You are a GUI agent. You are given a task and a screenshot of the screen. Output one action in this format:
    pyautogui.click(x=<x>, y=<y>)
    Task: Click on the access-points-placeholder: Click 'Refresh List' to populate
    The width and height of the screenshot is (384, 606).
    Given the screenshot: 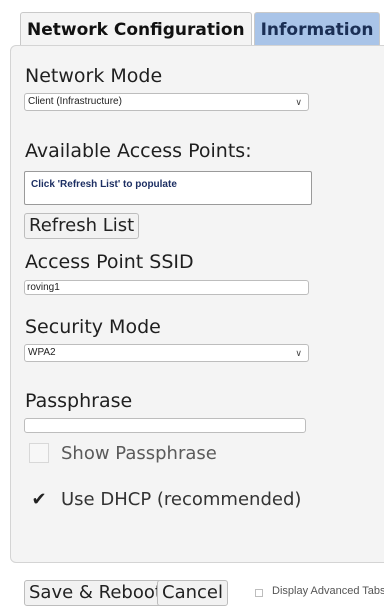 What is the action you would take?
    pyautogui.click(x=104, y=184)
    